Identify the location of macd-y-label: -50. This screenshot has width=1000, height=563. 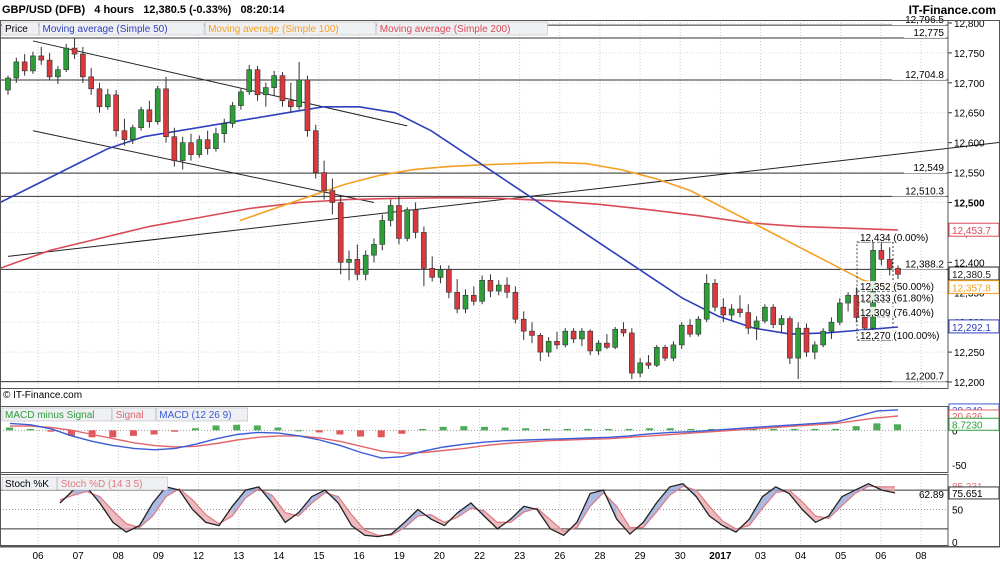
(959, 466).